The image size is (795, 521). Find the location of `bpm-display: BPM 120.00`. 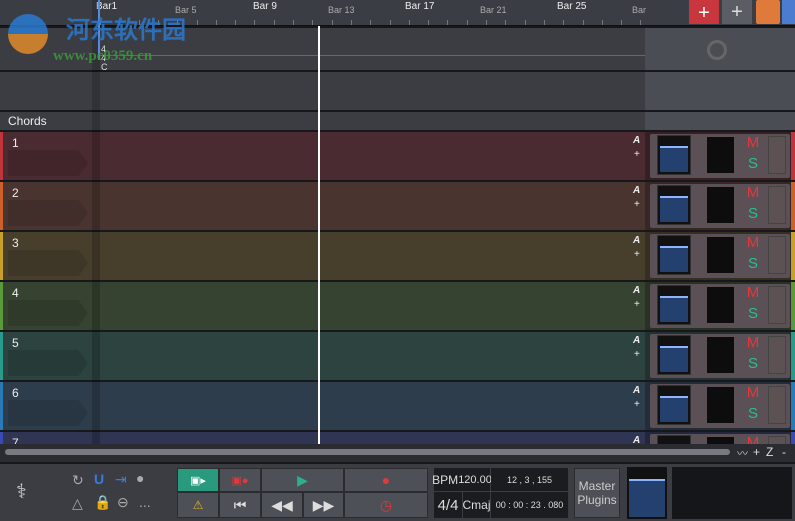

bpm-display: BPM 120.00 is located at coordinates (462, 479).